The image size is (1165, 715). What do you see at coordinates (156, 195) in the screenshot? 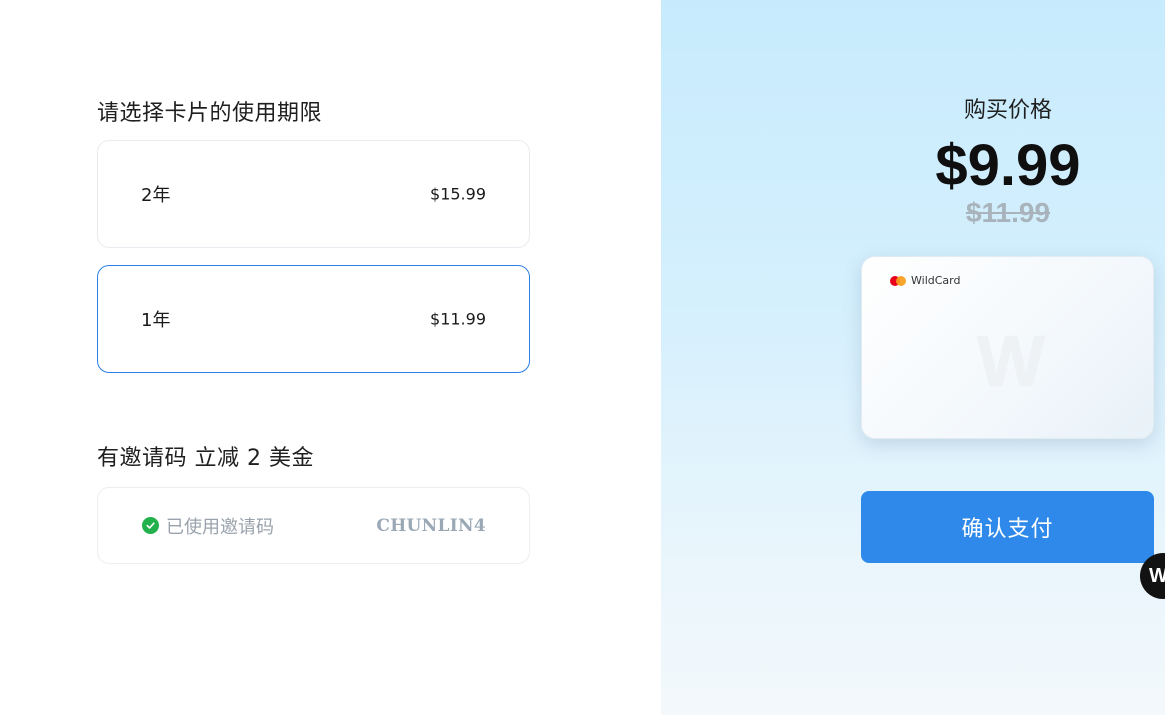
I see `plan-duration: 2年` at bounding box center [156, 195].